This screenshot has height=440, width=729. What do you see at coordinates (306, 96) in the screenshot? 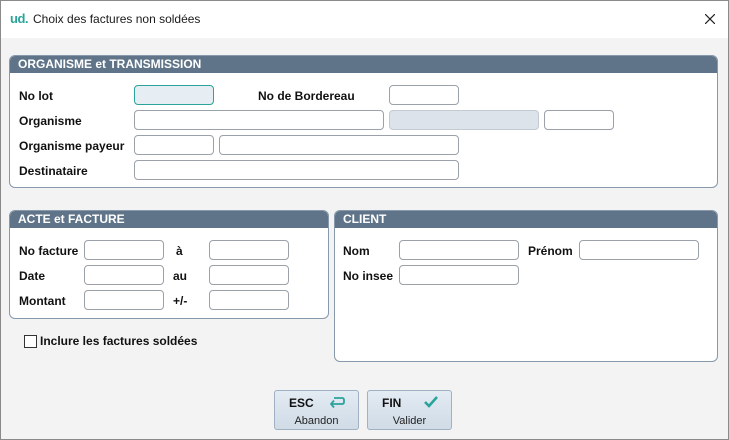
I see `no-bordereau-label: No de Bordereau` at bounding box center [306, 96].